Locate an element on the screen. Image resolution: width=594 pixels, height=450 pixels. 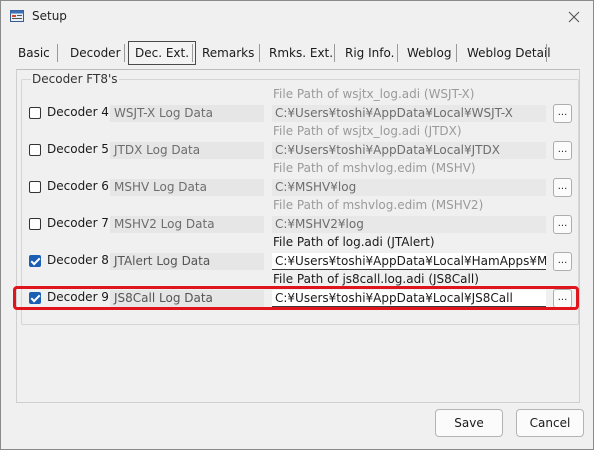
title-bar: Setup is located at coordinates (297, 16).